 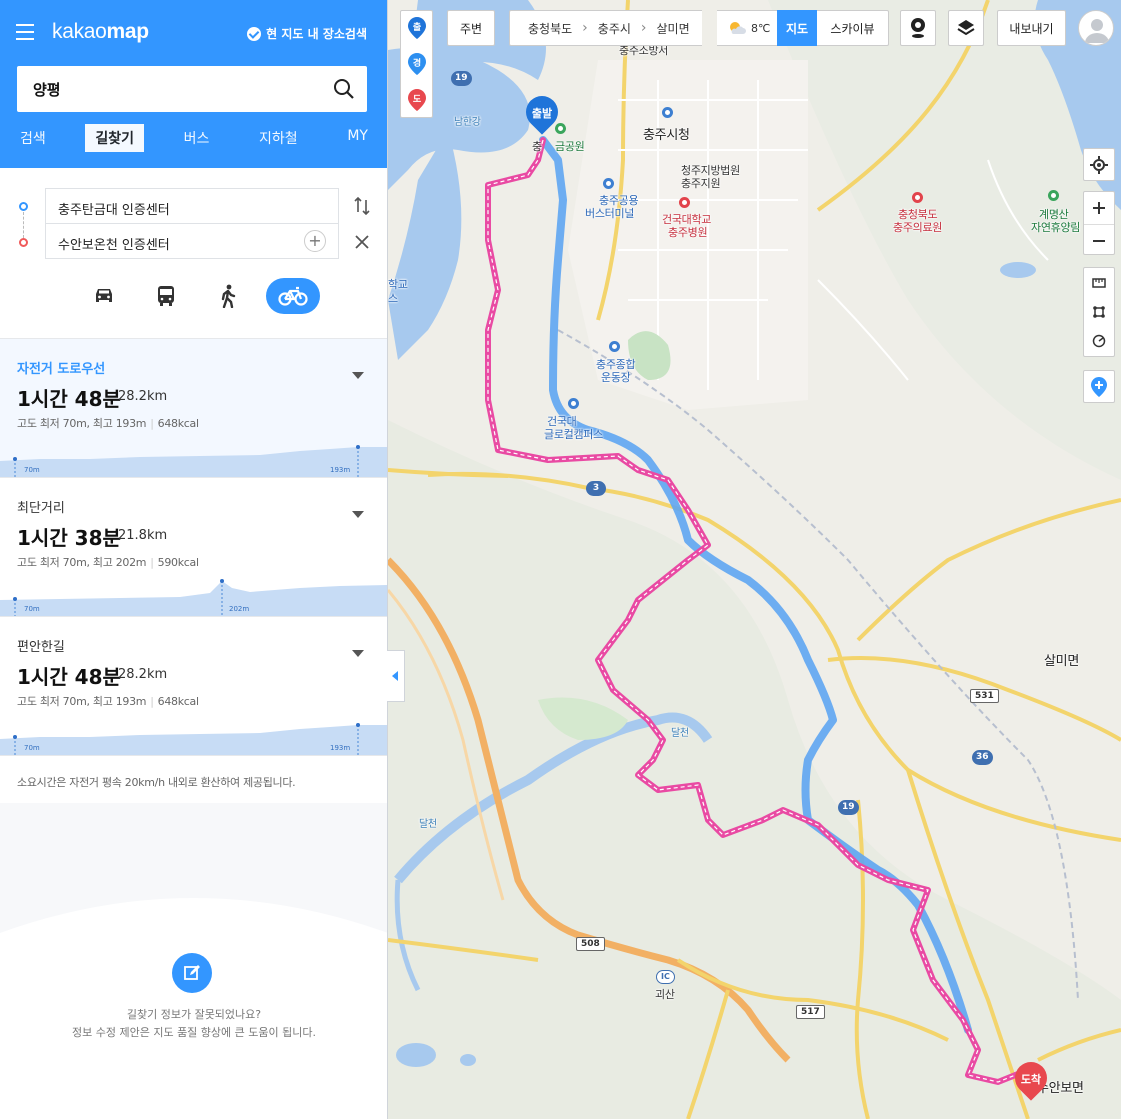 I want to click on check-circle-icon, so click(x=254, y=33).